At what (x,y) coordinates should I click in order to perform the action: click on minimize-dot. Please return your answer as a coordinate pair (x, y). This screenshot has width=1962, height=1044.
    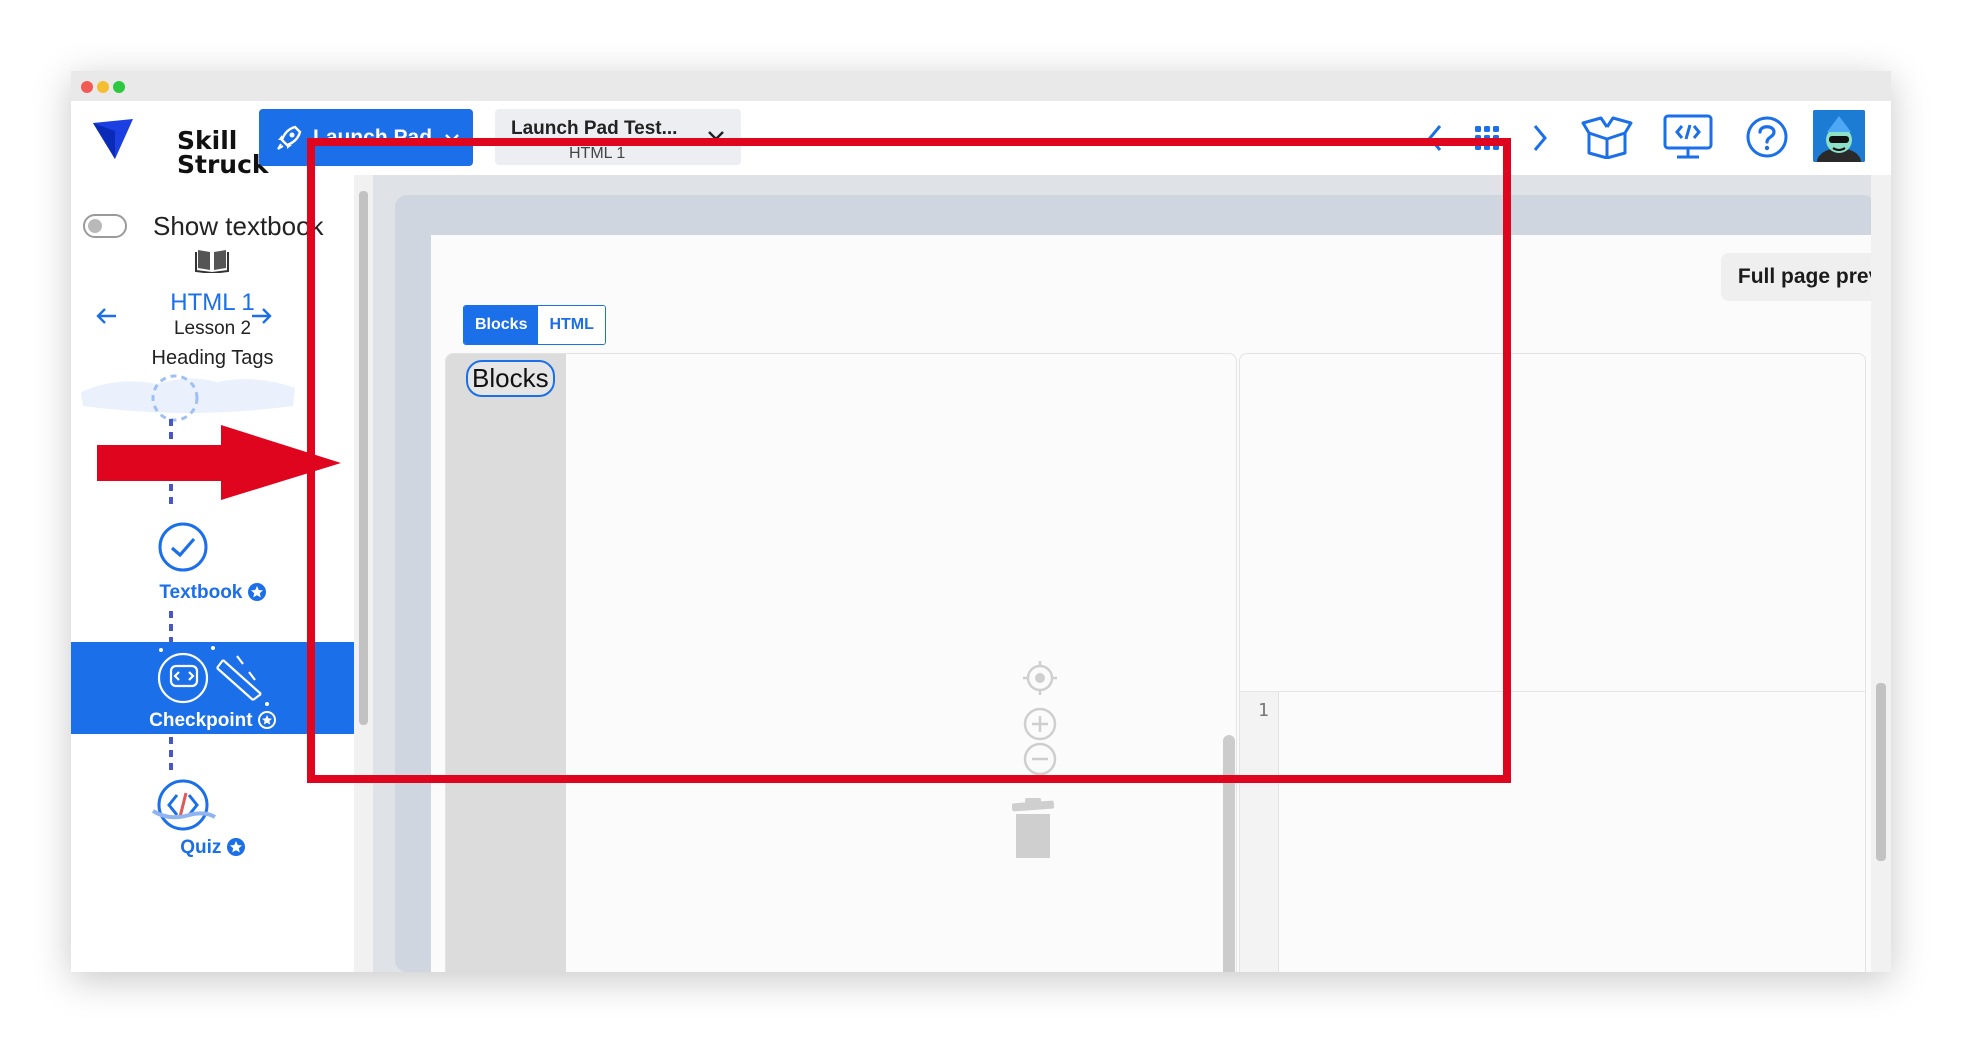
    Looking at the image, I should click on (103, 87).